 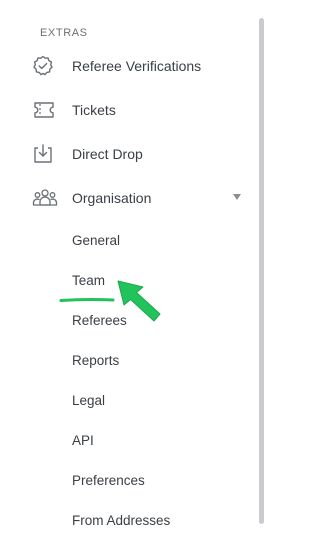 What do you see at coordinates (87, 299) in the screenshot?
I see `highlight-underline` at bounding box center [87, 299].